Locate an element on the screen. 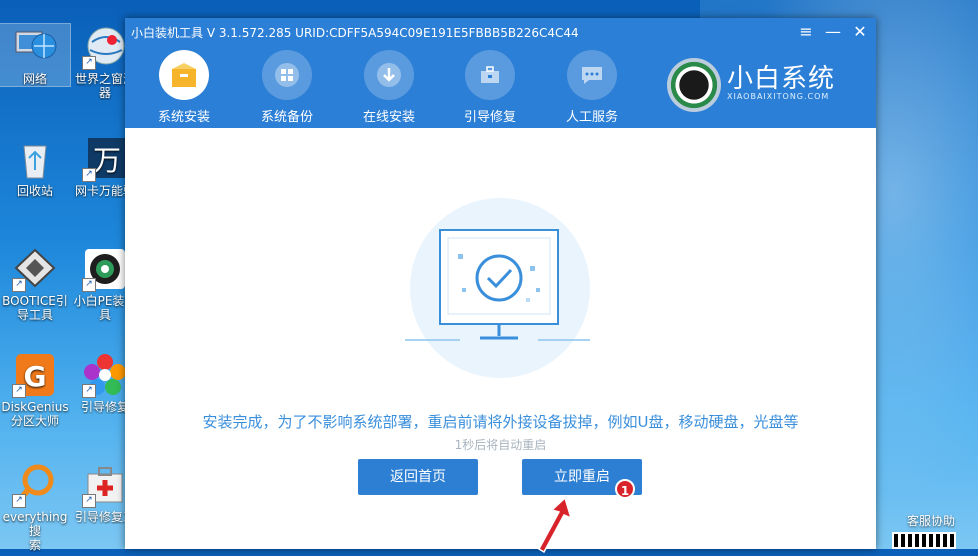 The image size is (978, 556). desktop-icon-diskgenius: G ↗ DiskGenius 分区大师 is located at coordinates (35, 390).